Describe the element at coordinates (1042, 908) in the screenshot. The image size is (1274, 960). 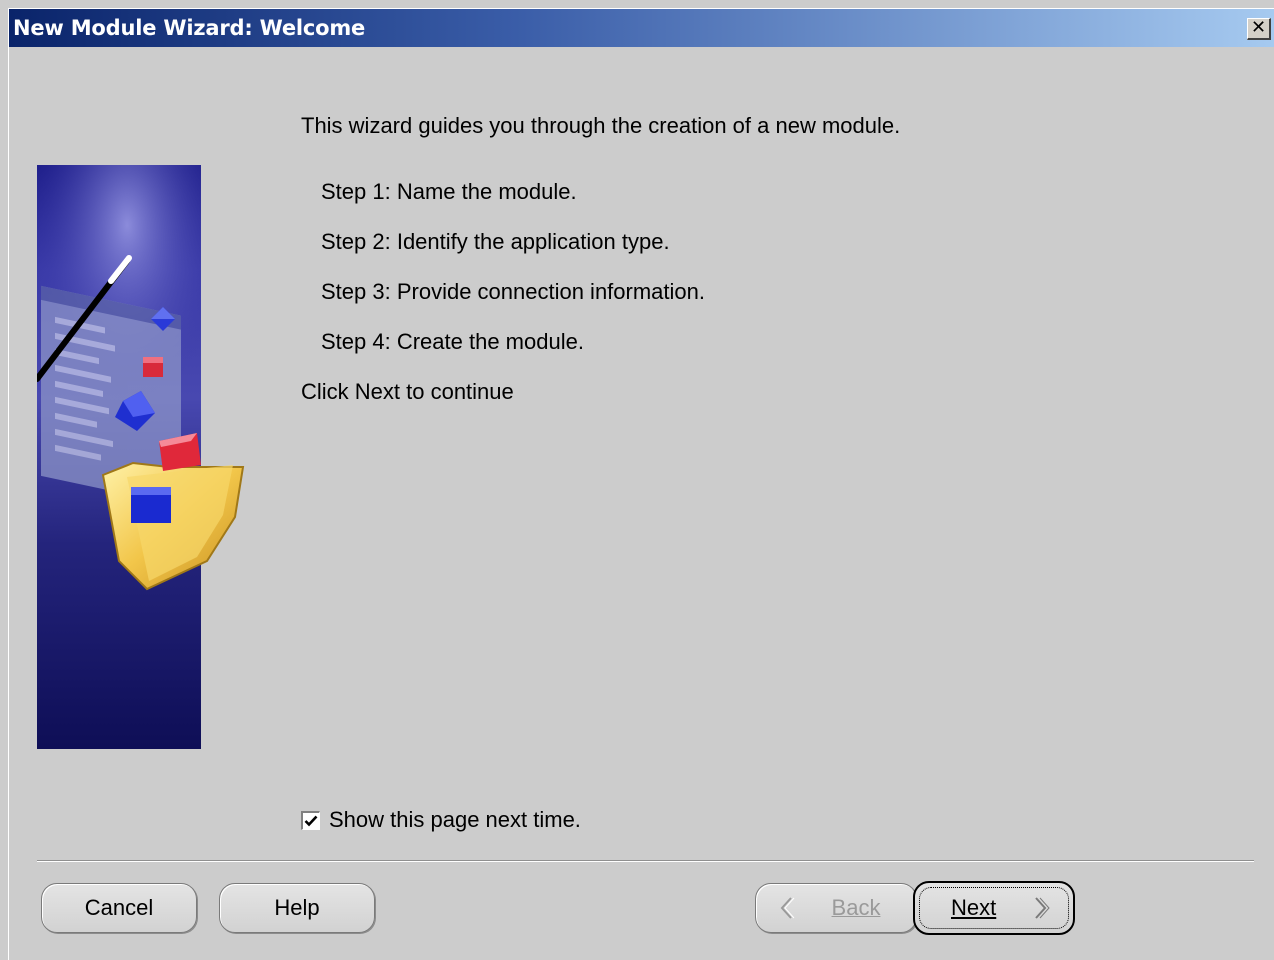
I see `next-arrow-icon` at that location.